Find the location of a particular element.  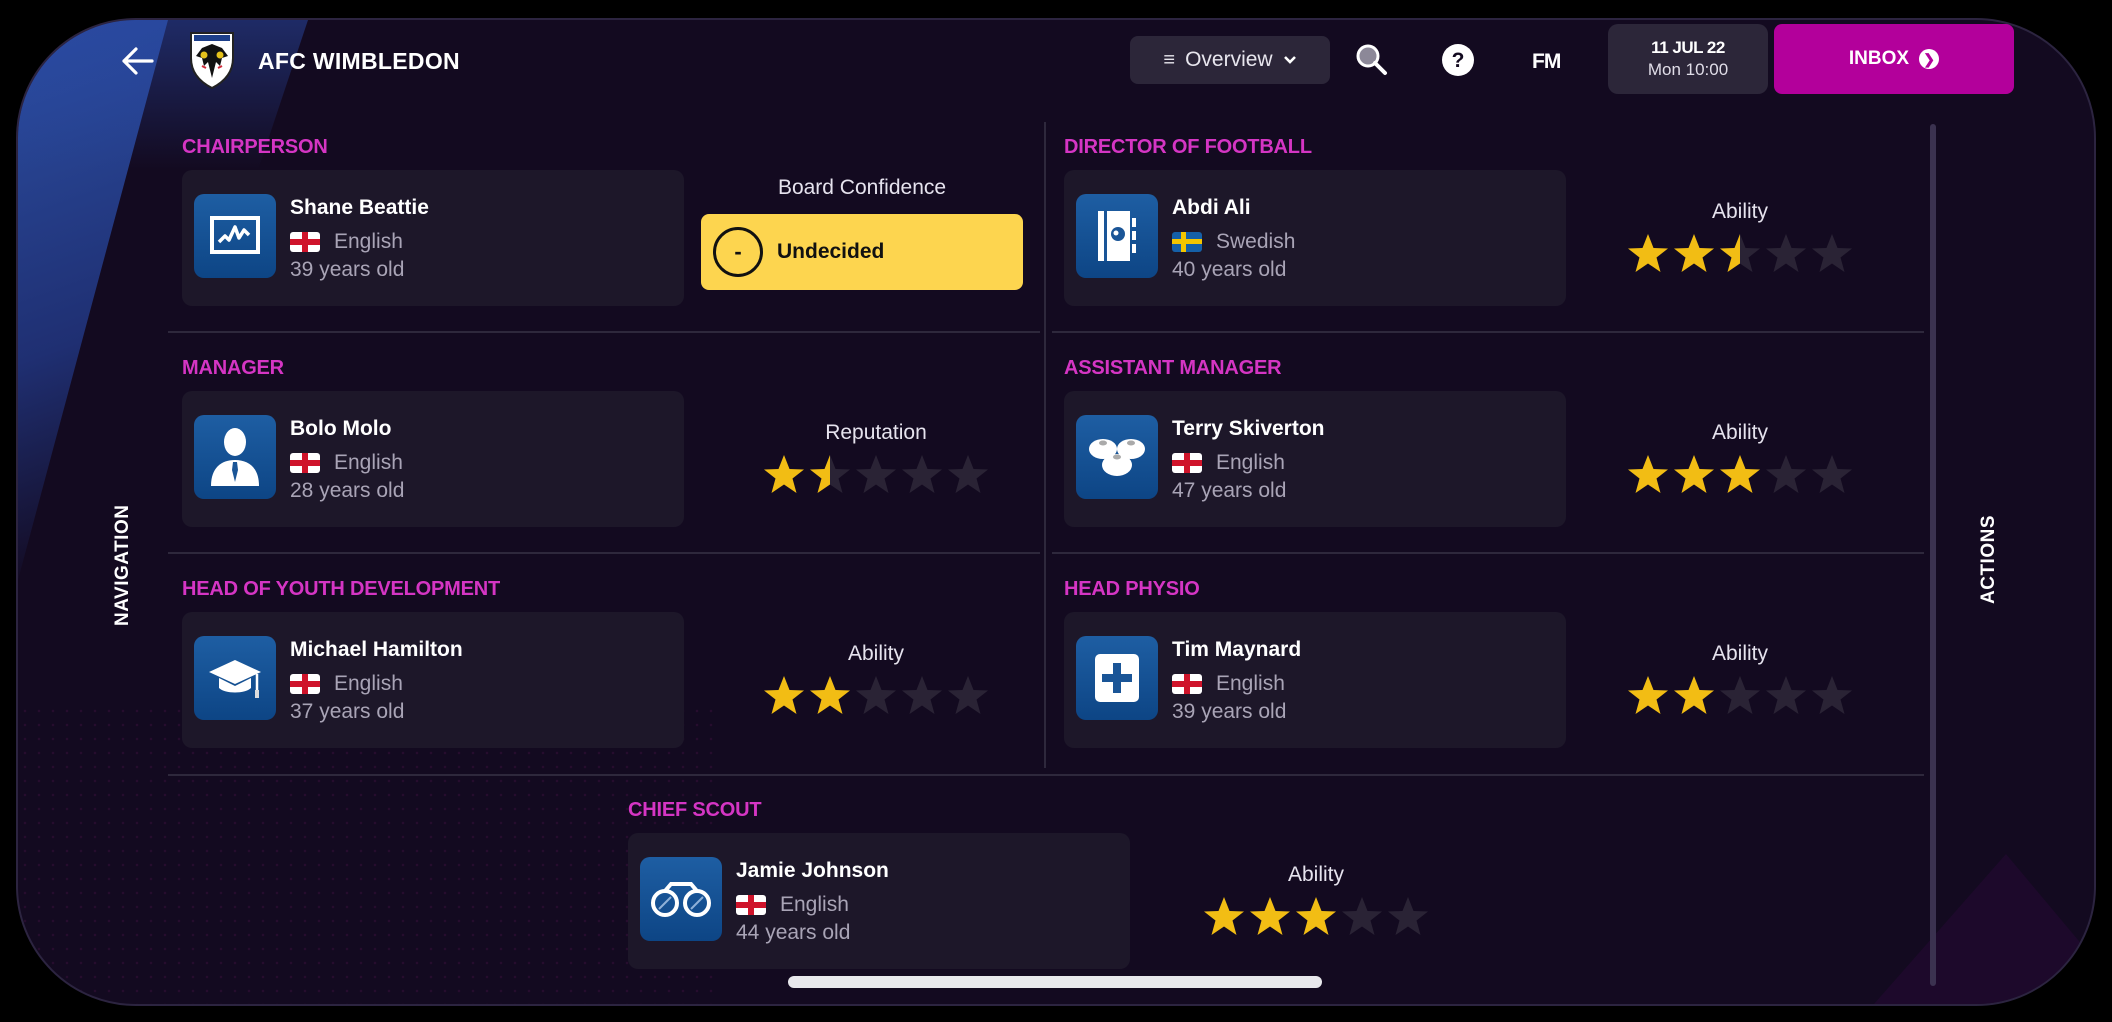

staff-card: Jamie Johnson English 44 years old is located at coordinates (879, 901).